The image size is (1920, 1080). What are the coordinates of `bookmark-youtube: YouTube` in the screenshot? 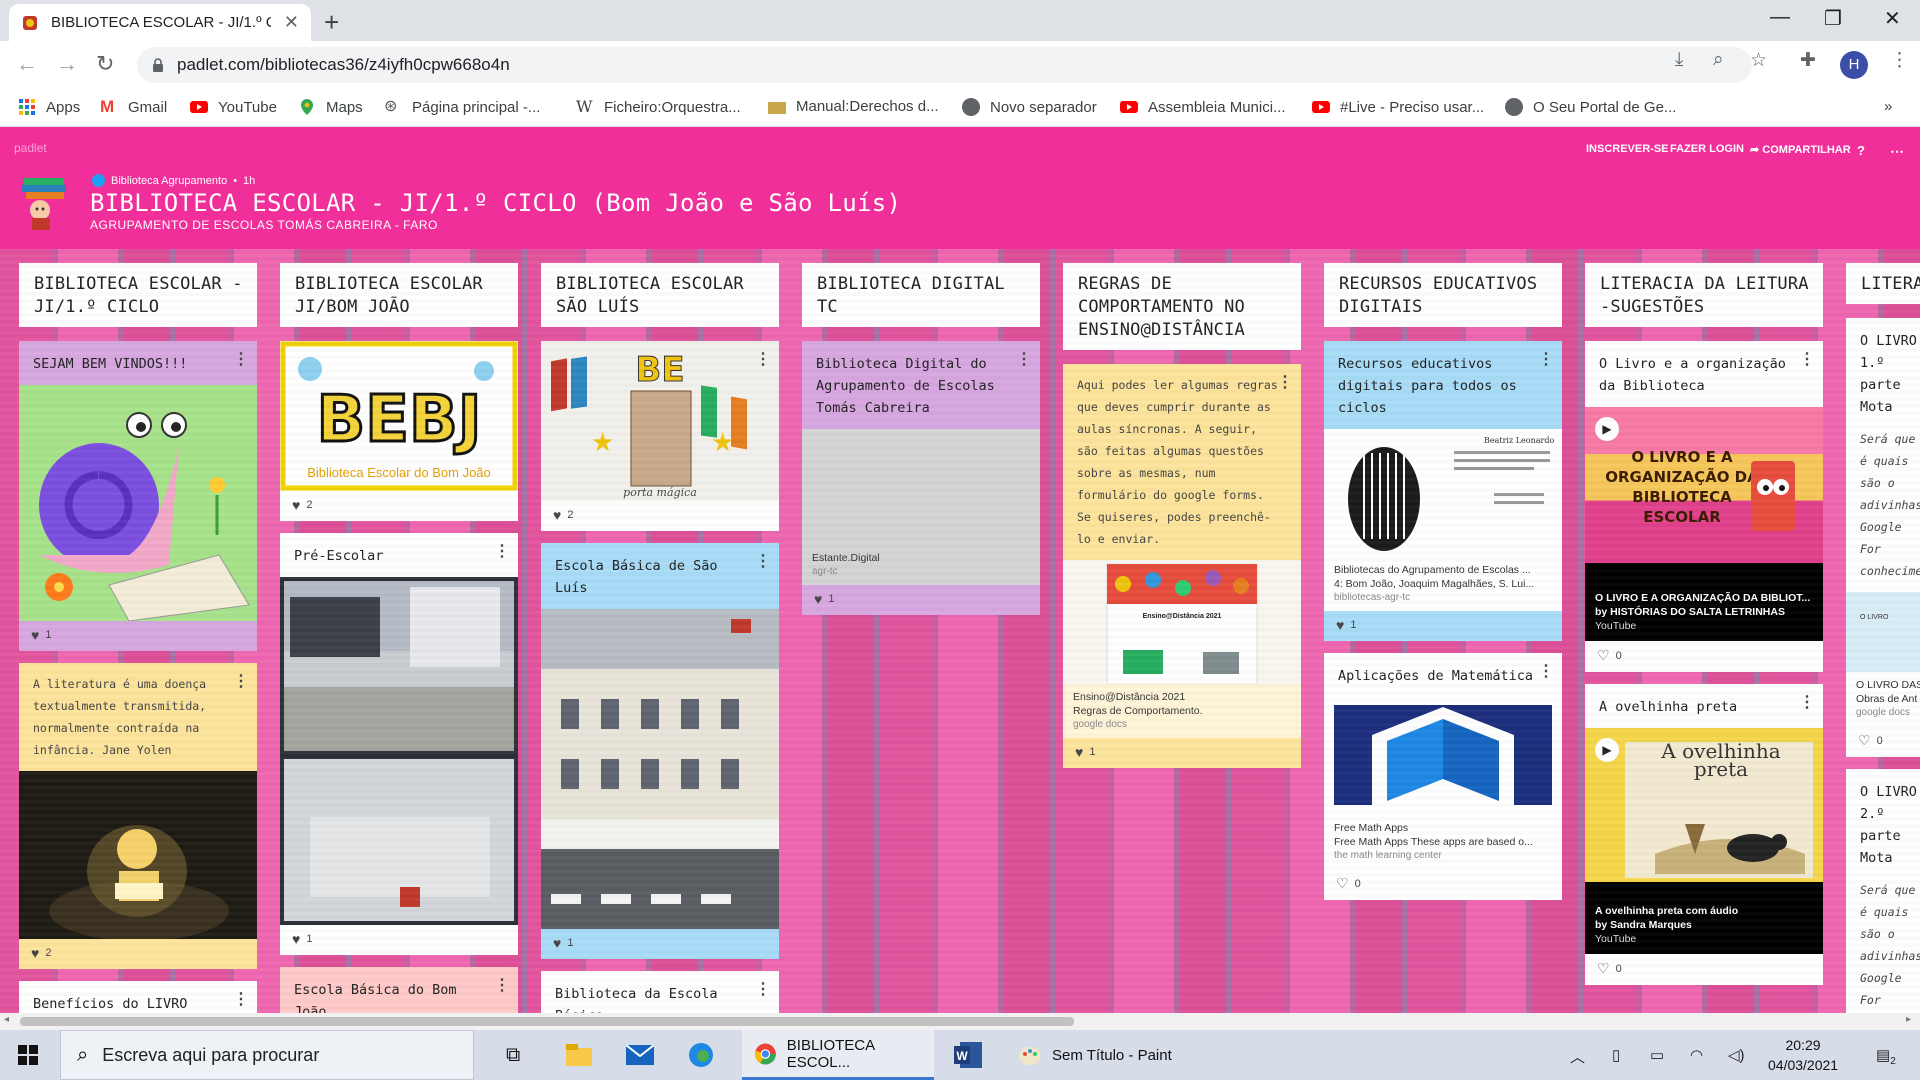 It's located at (233, 107).